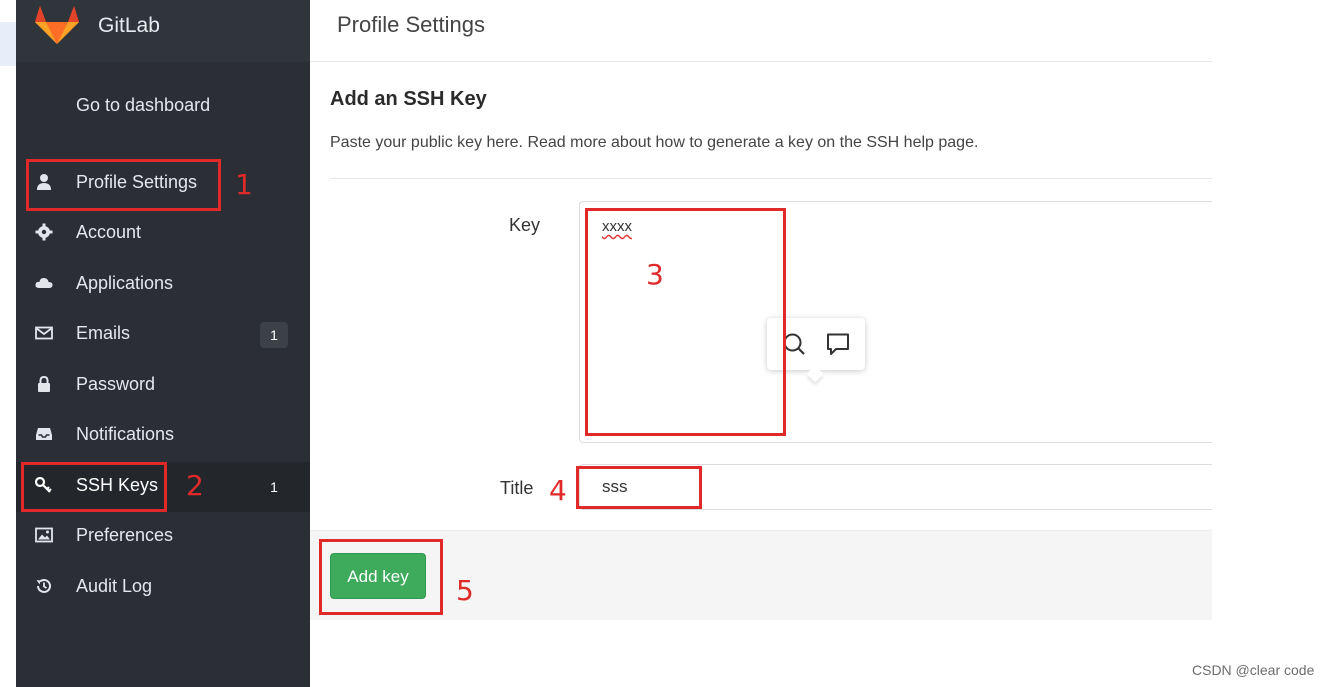 Image resolution: width=1340 pixels, height=687 pixels. I want to click on watermark: CSDN @clear code, so click(1253, 670).